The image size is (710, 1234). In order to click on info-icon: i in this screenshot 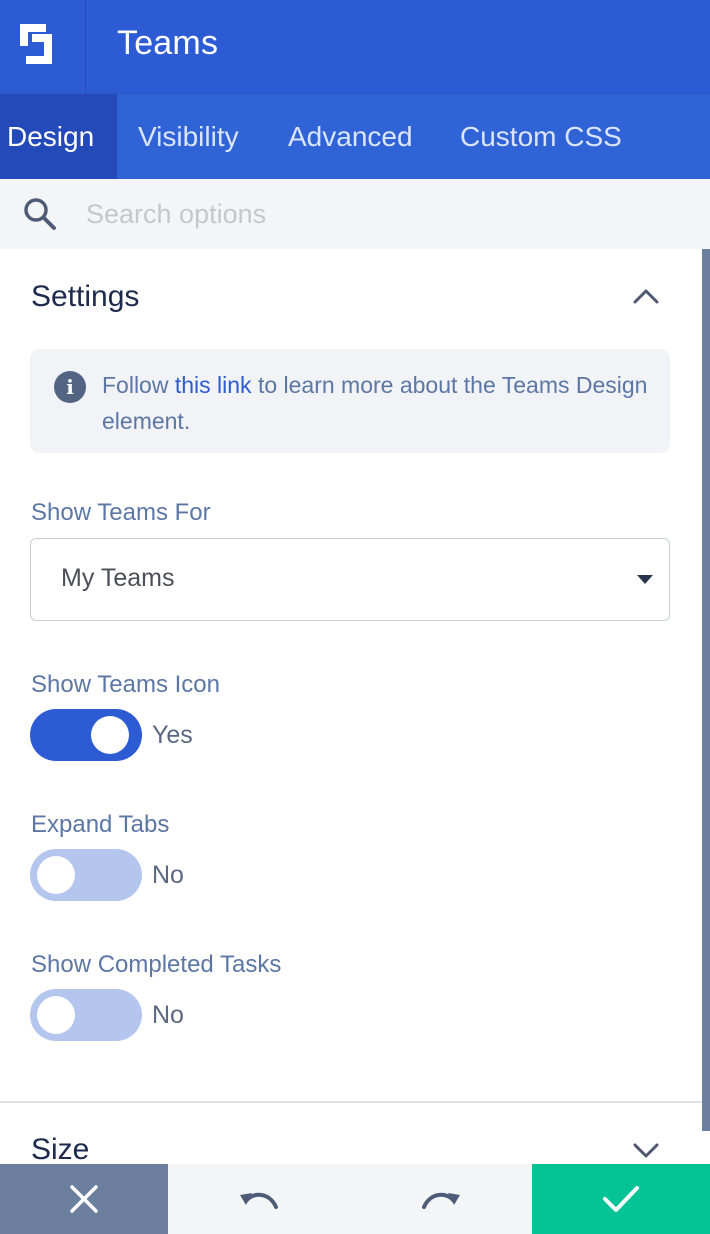, I will do `click(70, 387)`.